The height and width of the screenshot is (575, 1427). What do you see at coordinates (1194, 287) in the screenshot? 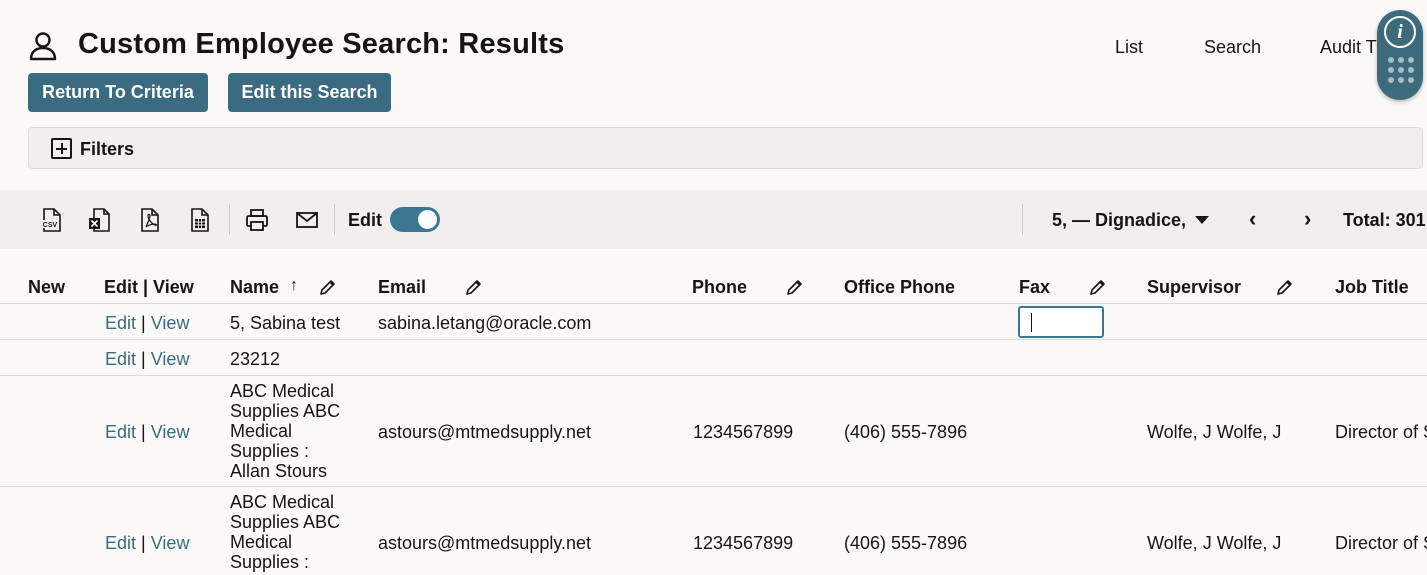
I see `column-header-supervisor: Supervisor` at bounding box center [1194, 287].